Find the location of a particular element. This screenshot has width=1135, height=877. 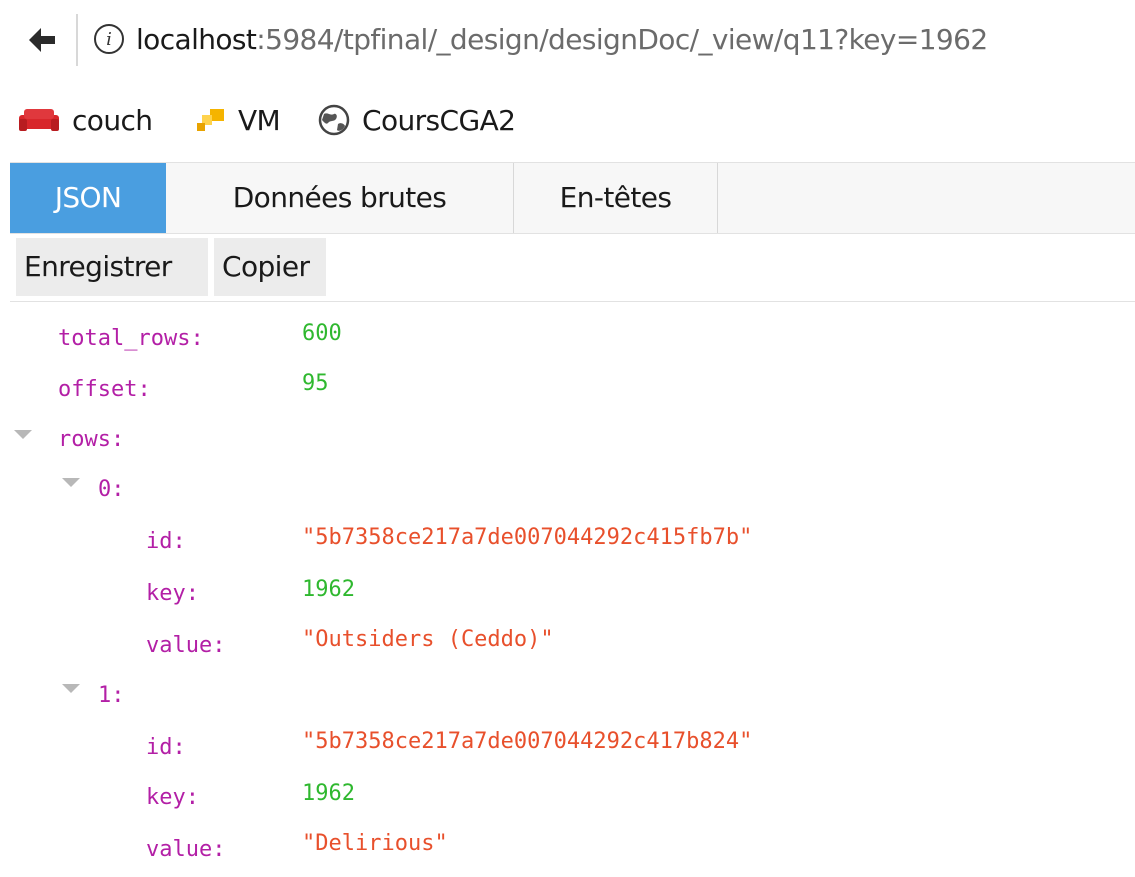

tab-headers: En-têtes is located at coordinates (616, 198).